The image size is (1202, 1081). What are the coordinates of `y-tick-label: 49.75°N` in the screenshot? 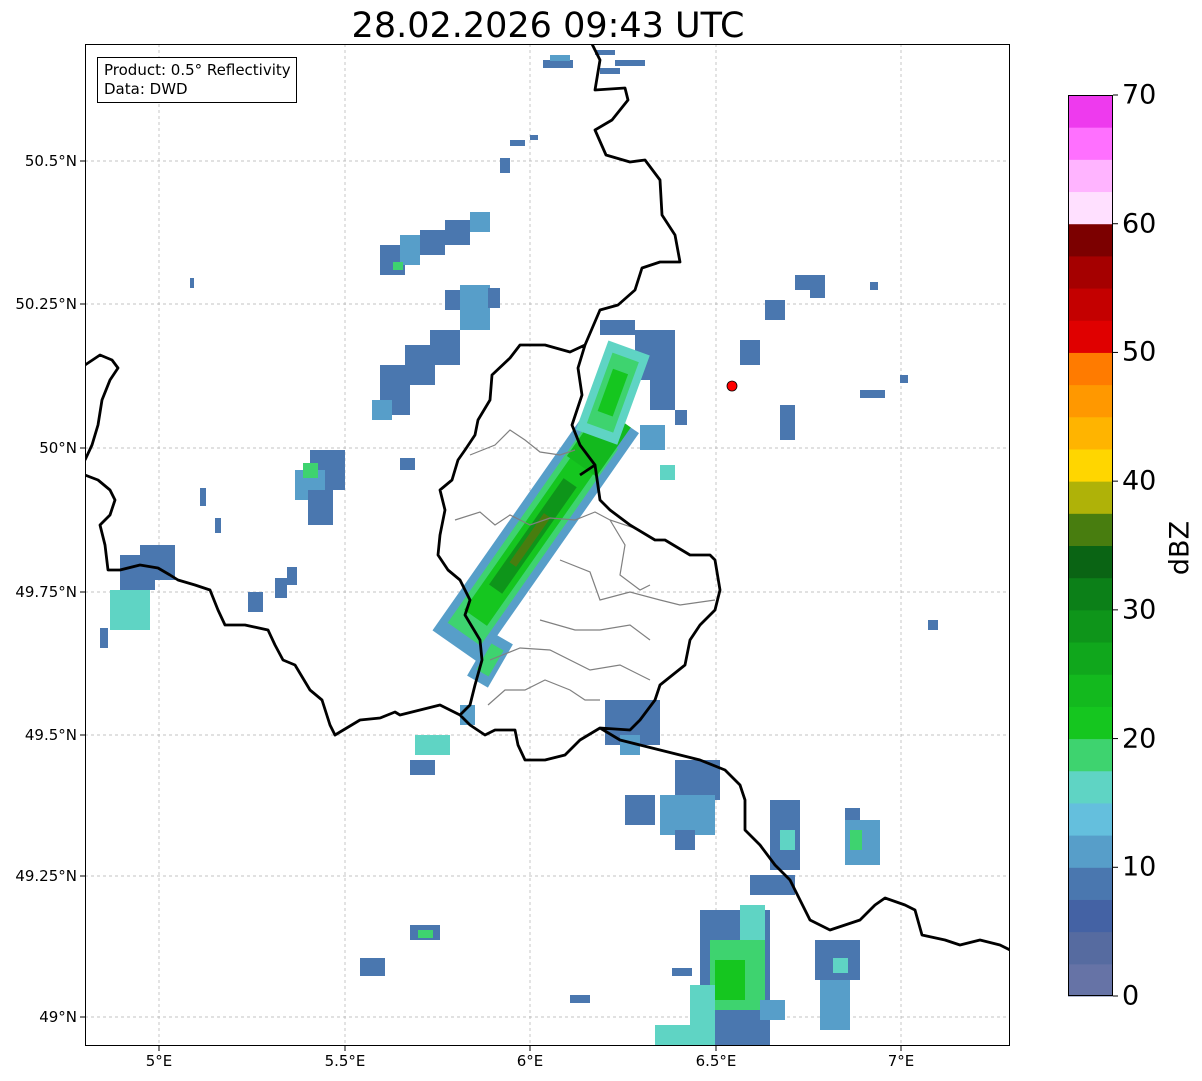 It's located at (46, 592).